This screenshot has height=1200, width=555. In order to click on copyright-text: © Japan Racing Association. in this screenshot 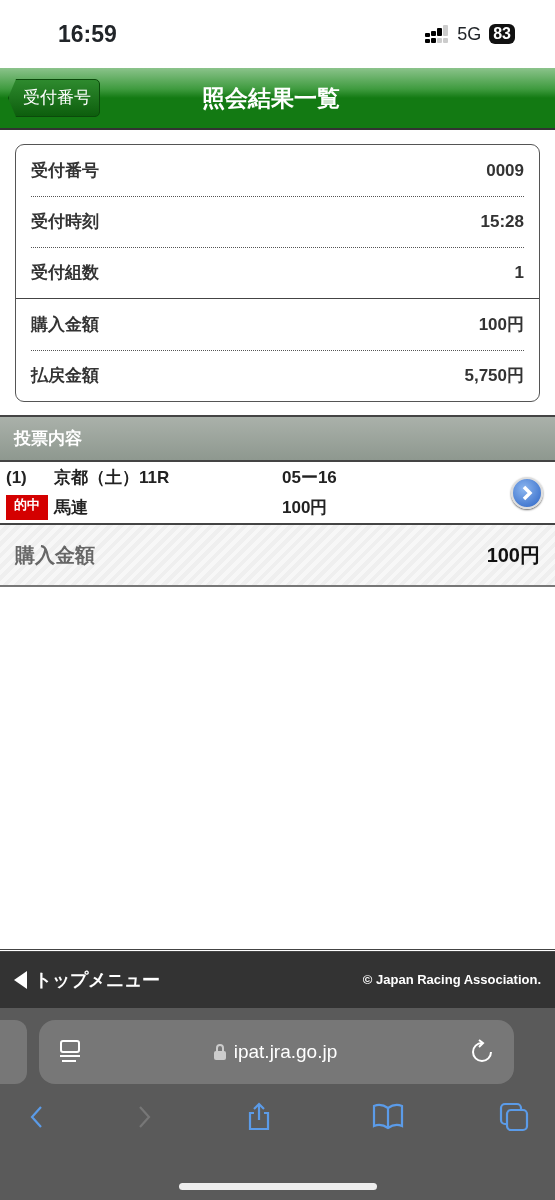, I will do `click(451, 980)`.